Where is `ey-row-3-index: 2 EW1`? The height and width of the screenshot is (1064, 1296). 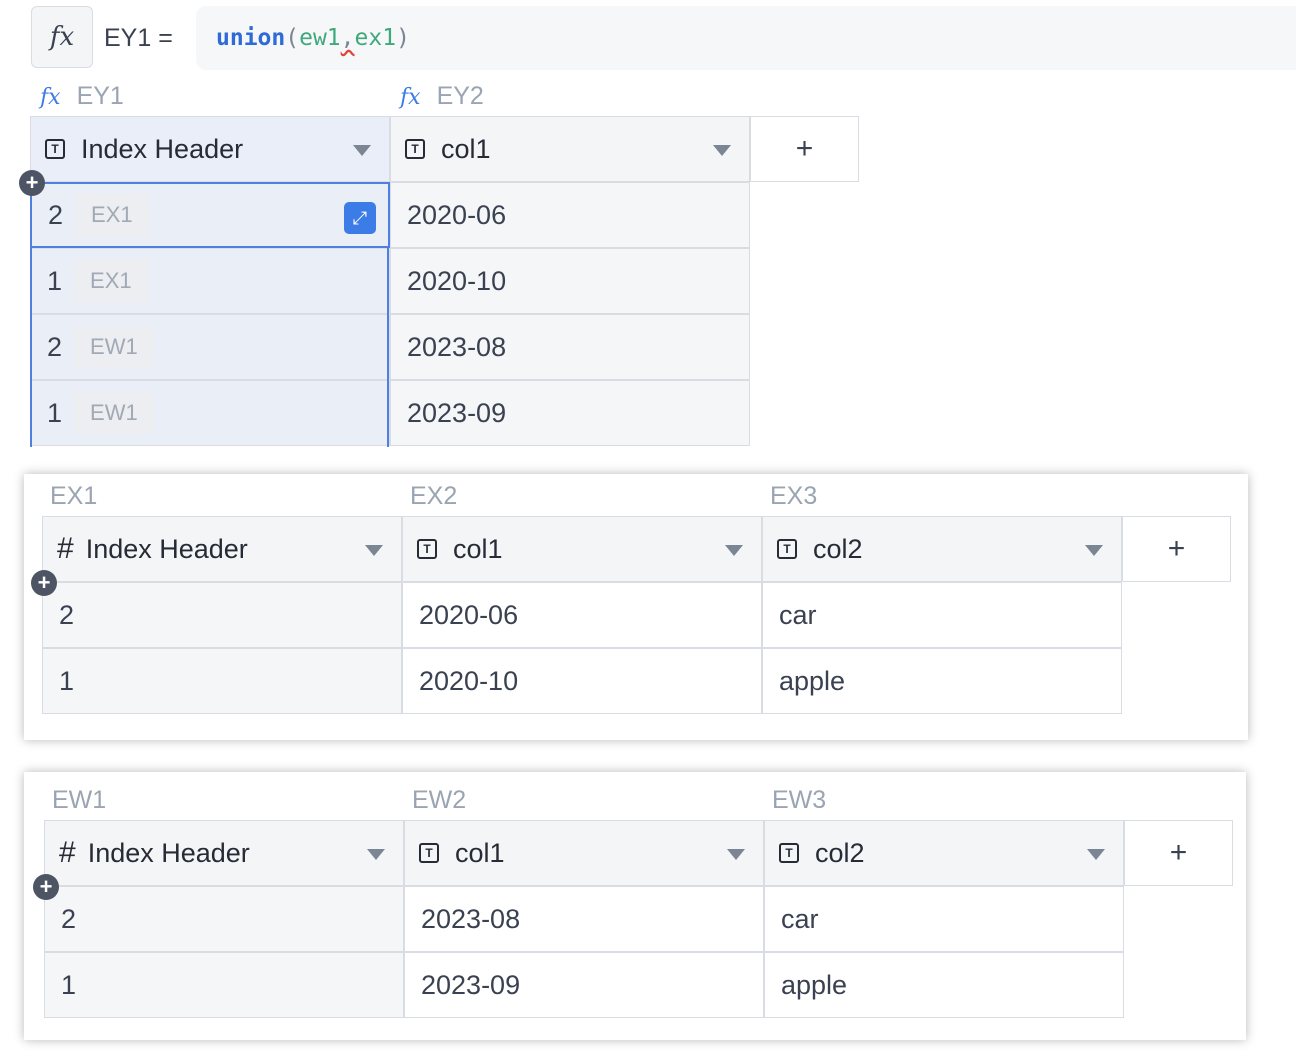 ey-row-3-index: 2 EW1 is located at coordinates (210, 347).